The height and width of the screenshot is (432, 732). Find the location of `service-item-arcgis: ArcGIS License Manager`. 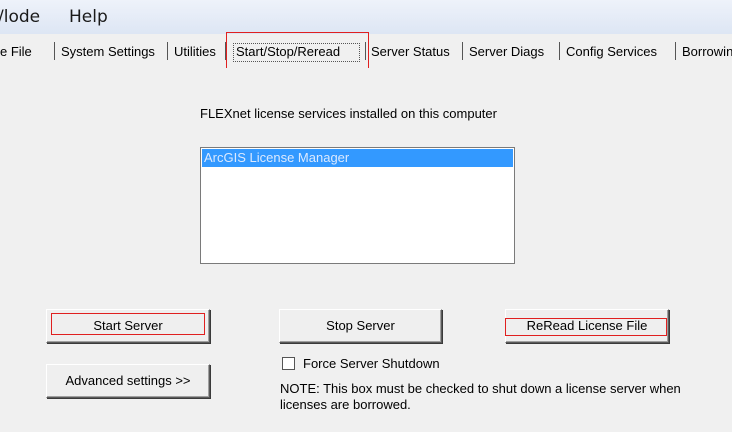

service-item-arcgis: ArcGIS License Manager is located at coordinates (357, 158).